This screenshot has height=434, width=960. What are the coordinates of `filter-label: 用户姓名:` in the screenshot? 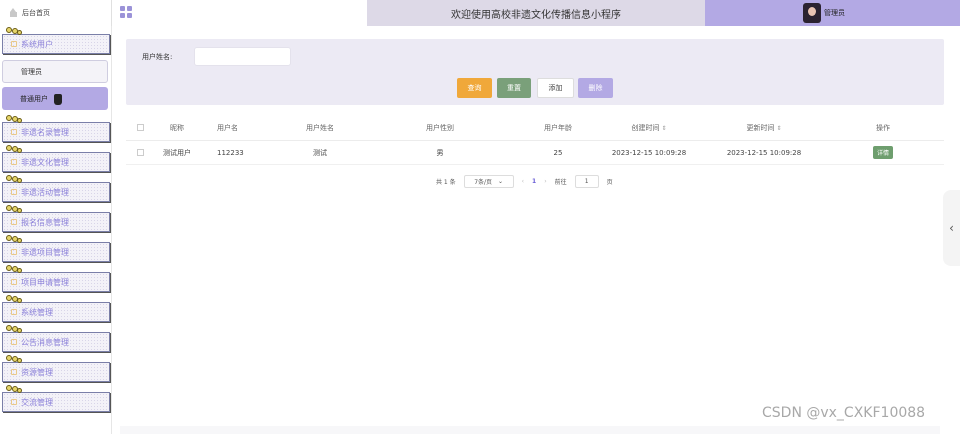 It's located at (157, 57).